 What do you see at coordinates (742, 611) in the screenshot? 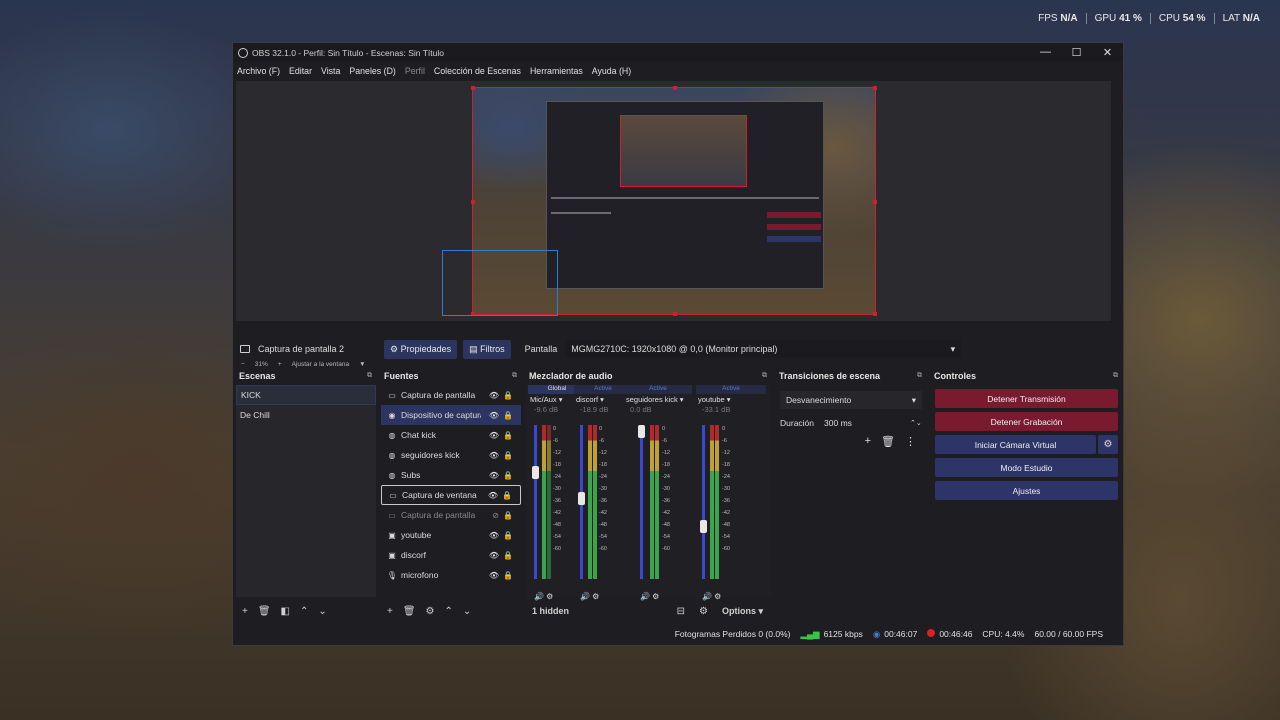
I see `options-button: Options ▾` at bounding box center [742, 611].